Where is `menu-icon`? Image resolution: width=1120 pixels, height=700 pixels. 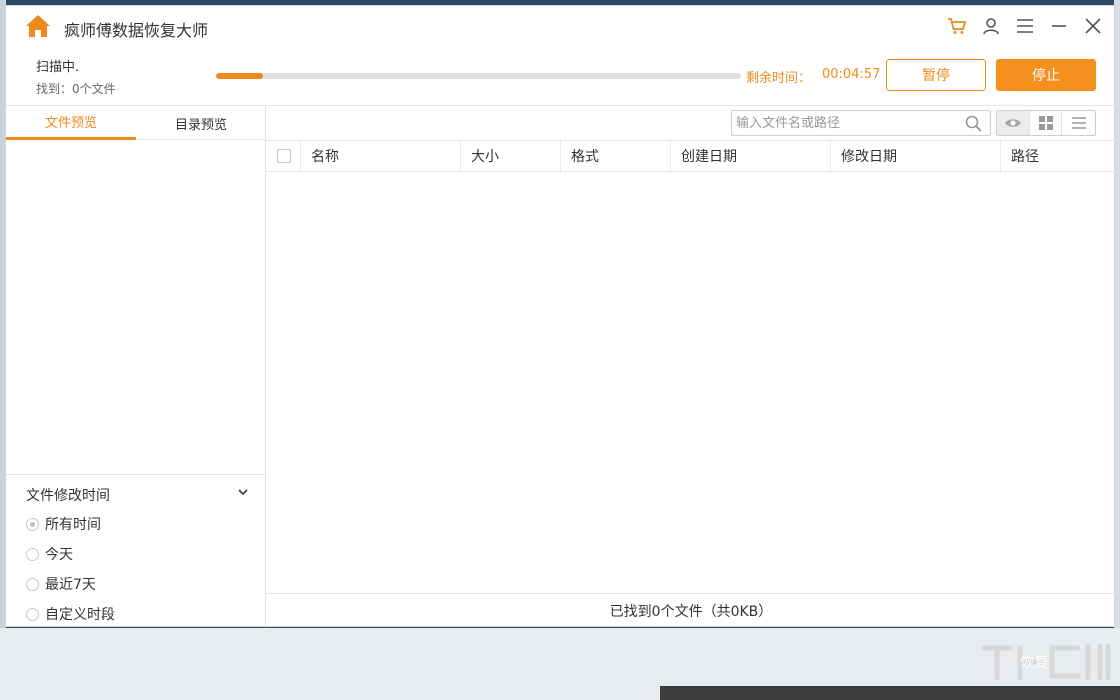 menu-icon is located at coordinates (1025, 26).